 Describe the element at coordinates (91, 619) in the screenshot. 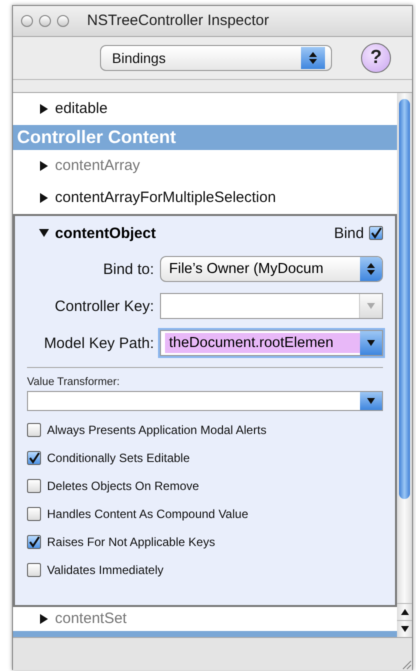

I see `binding-name: contentSet` at that location.